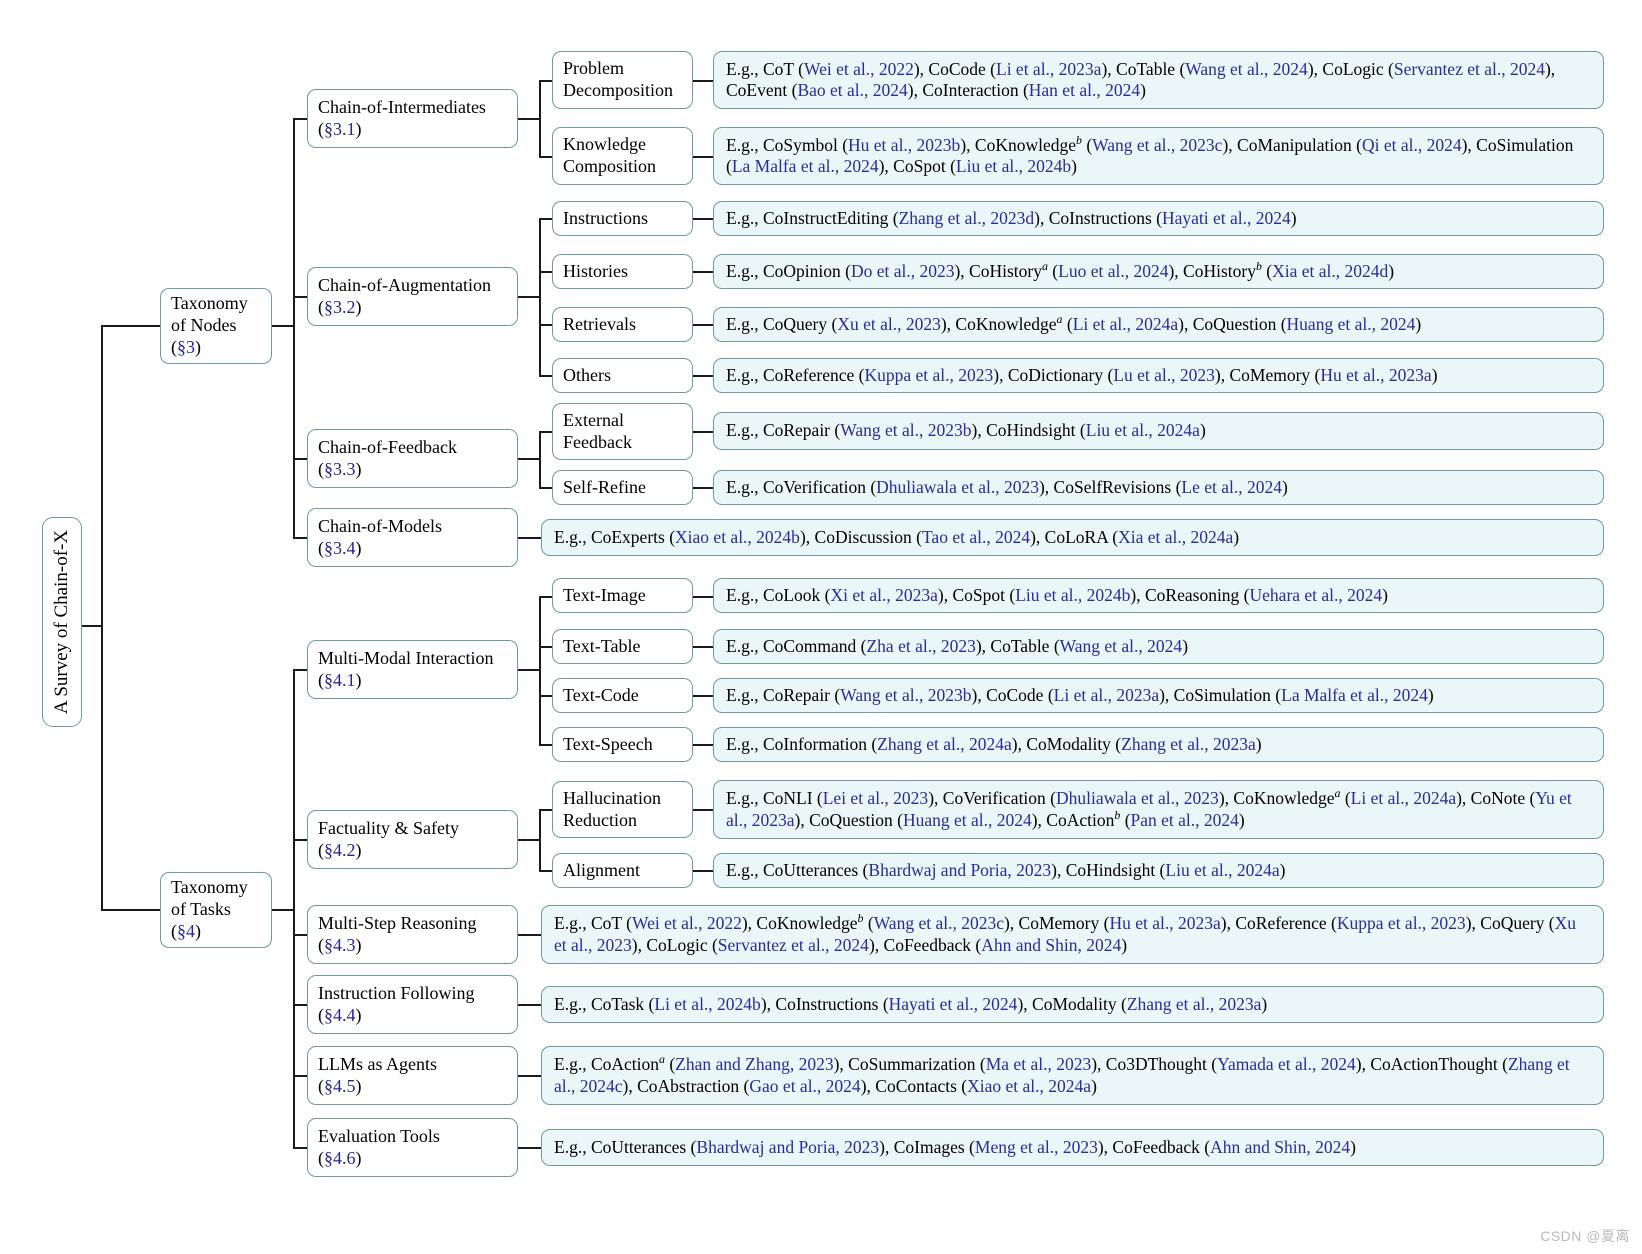  What do you see at coordinates (622, 80) in the screenshot?
I see `subcategory-problem-decomposition: Problem Decomposition` at bounding box center [622, 80].